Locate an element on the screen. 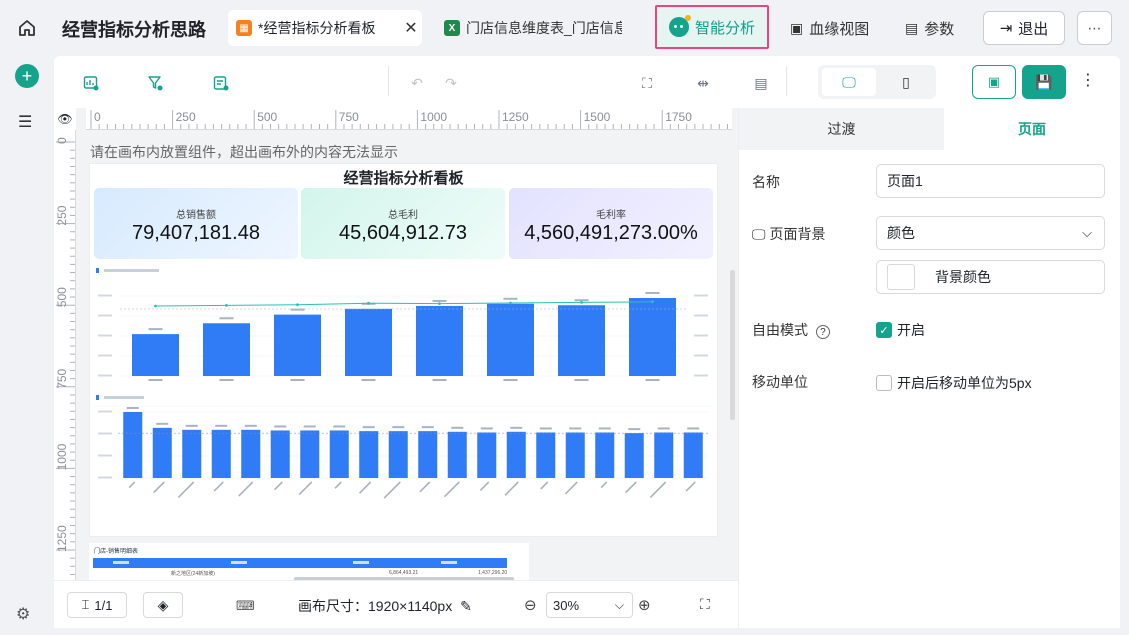  move-unit-checkbox: 开启后移动单位为5px is located at coordinates (954, 383).